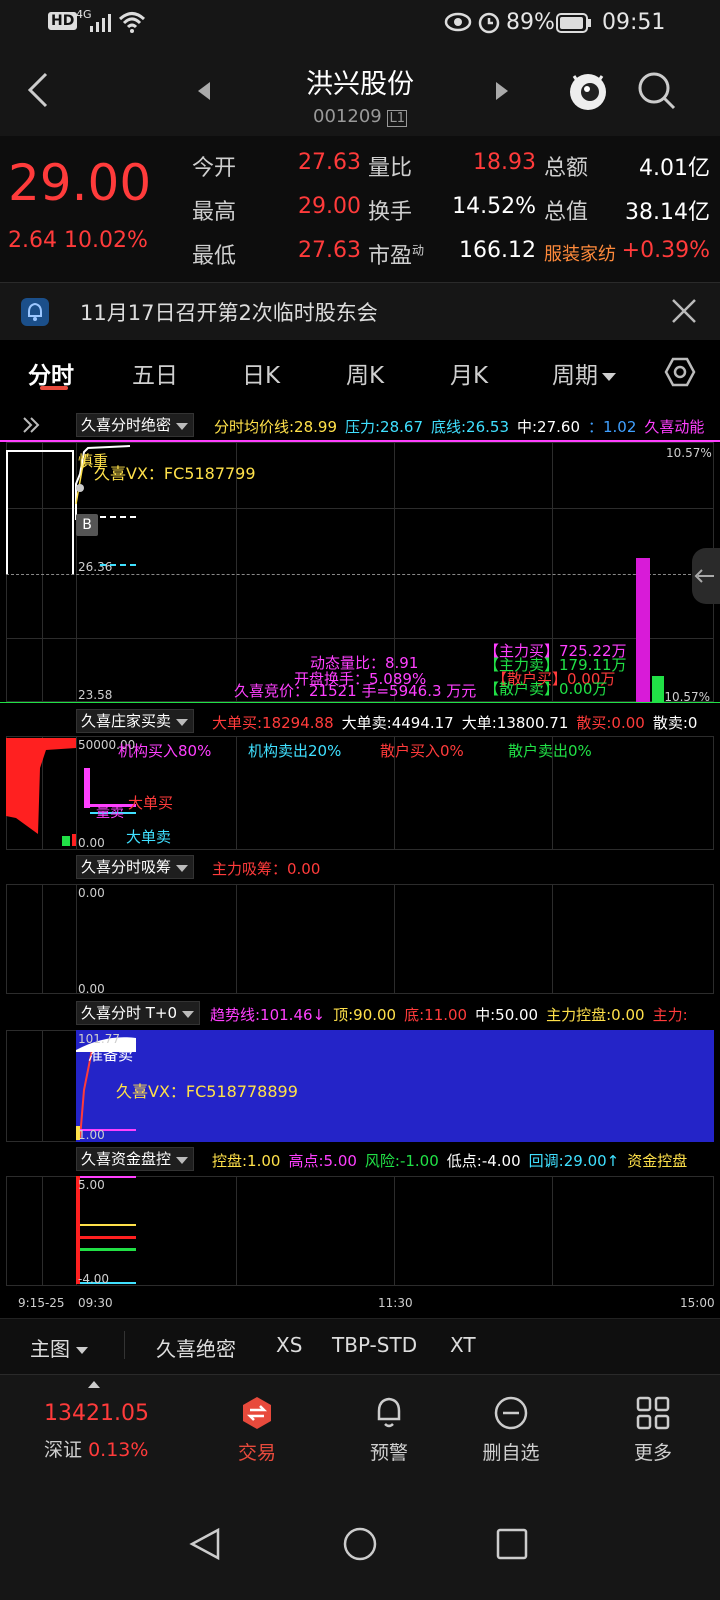 This screenshot has height=1600, width=720. I want to click on retail-buy-pct: 散户买入0%, so click(422, 751).